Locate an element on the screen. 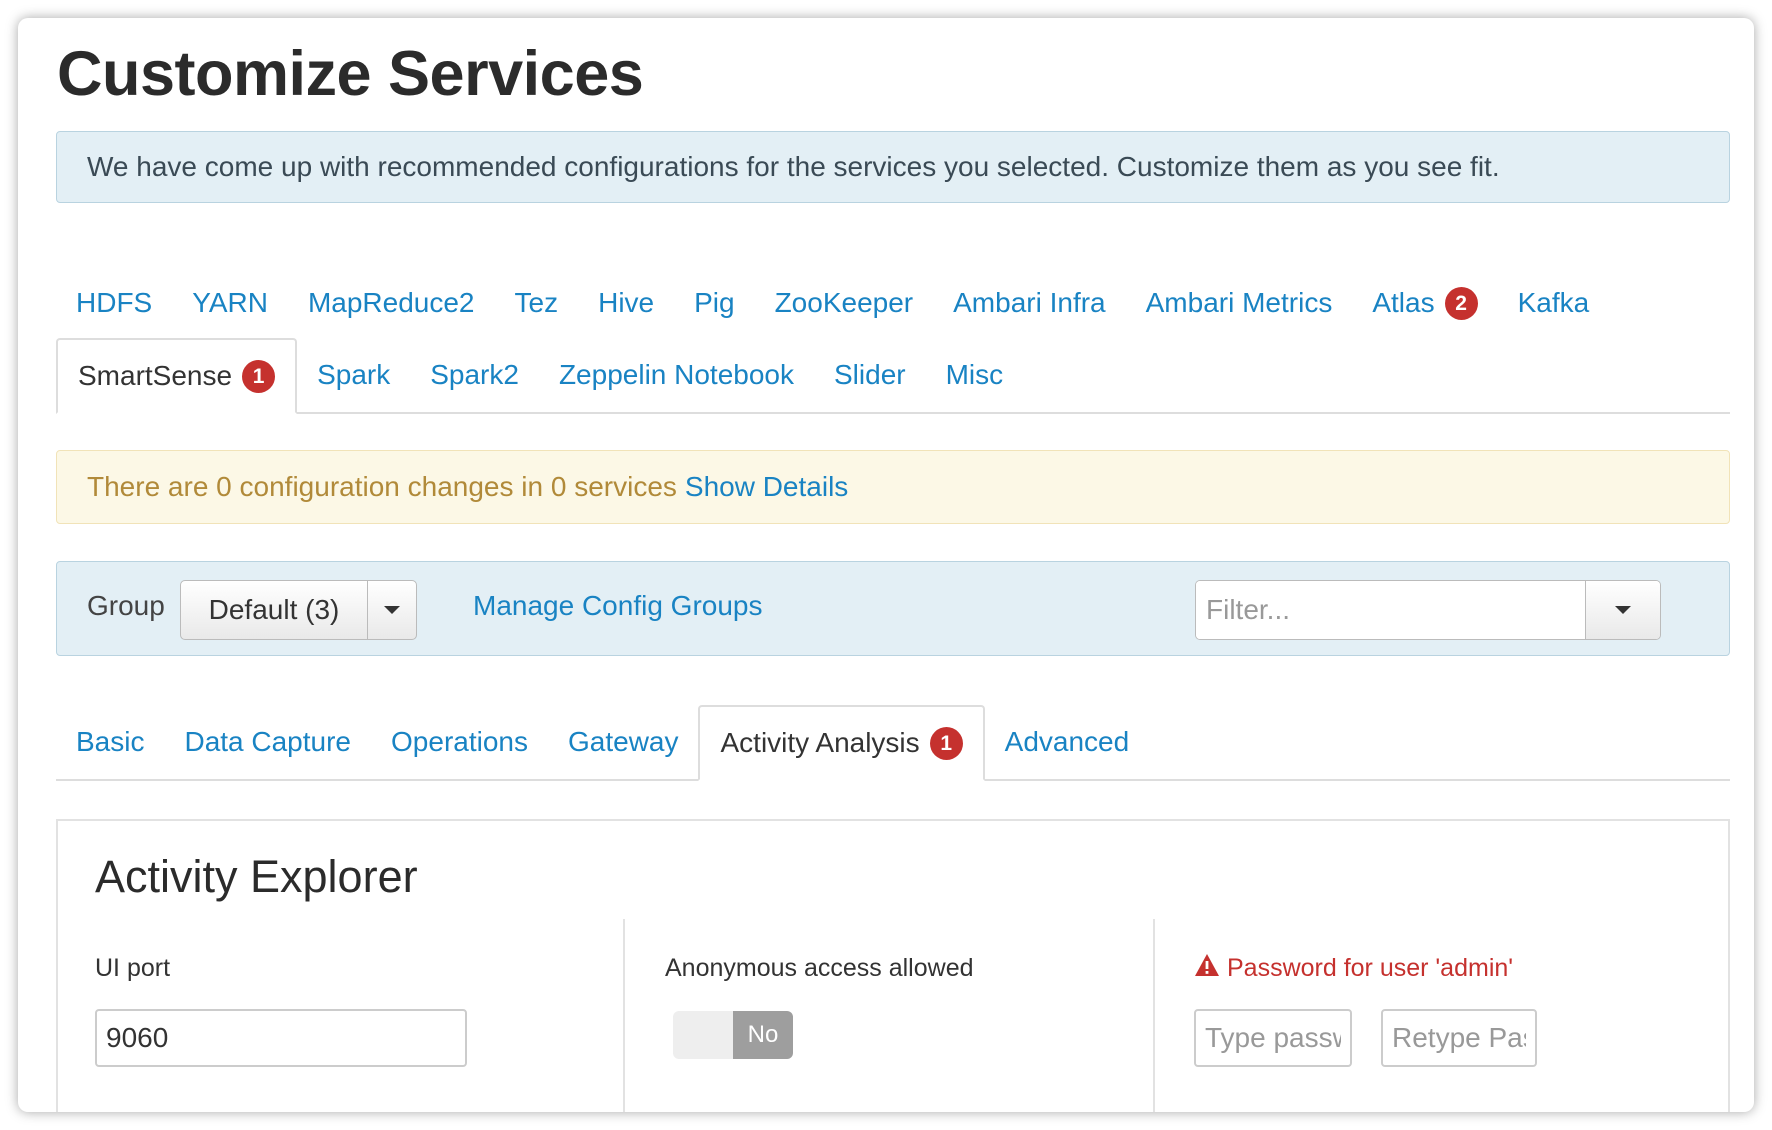 The height and width of the screenshot is (1130, 1772). tab-hive: Hive is located at coordinates (626, 303).